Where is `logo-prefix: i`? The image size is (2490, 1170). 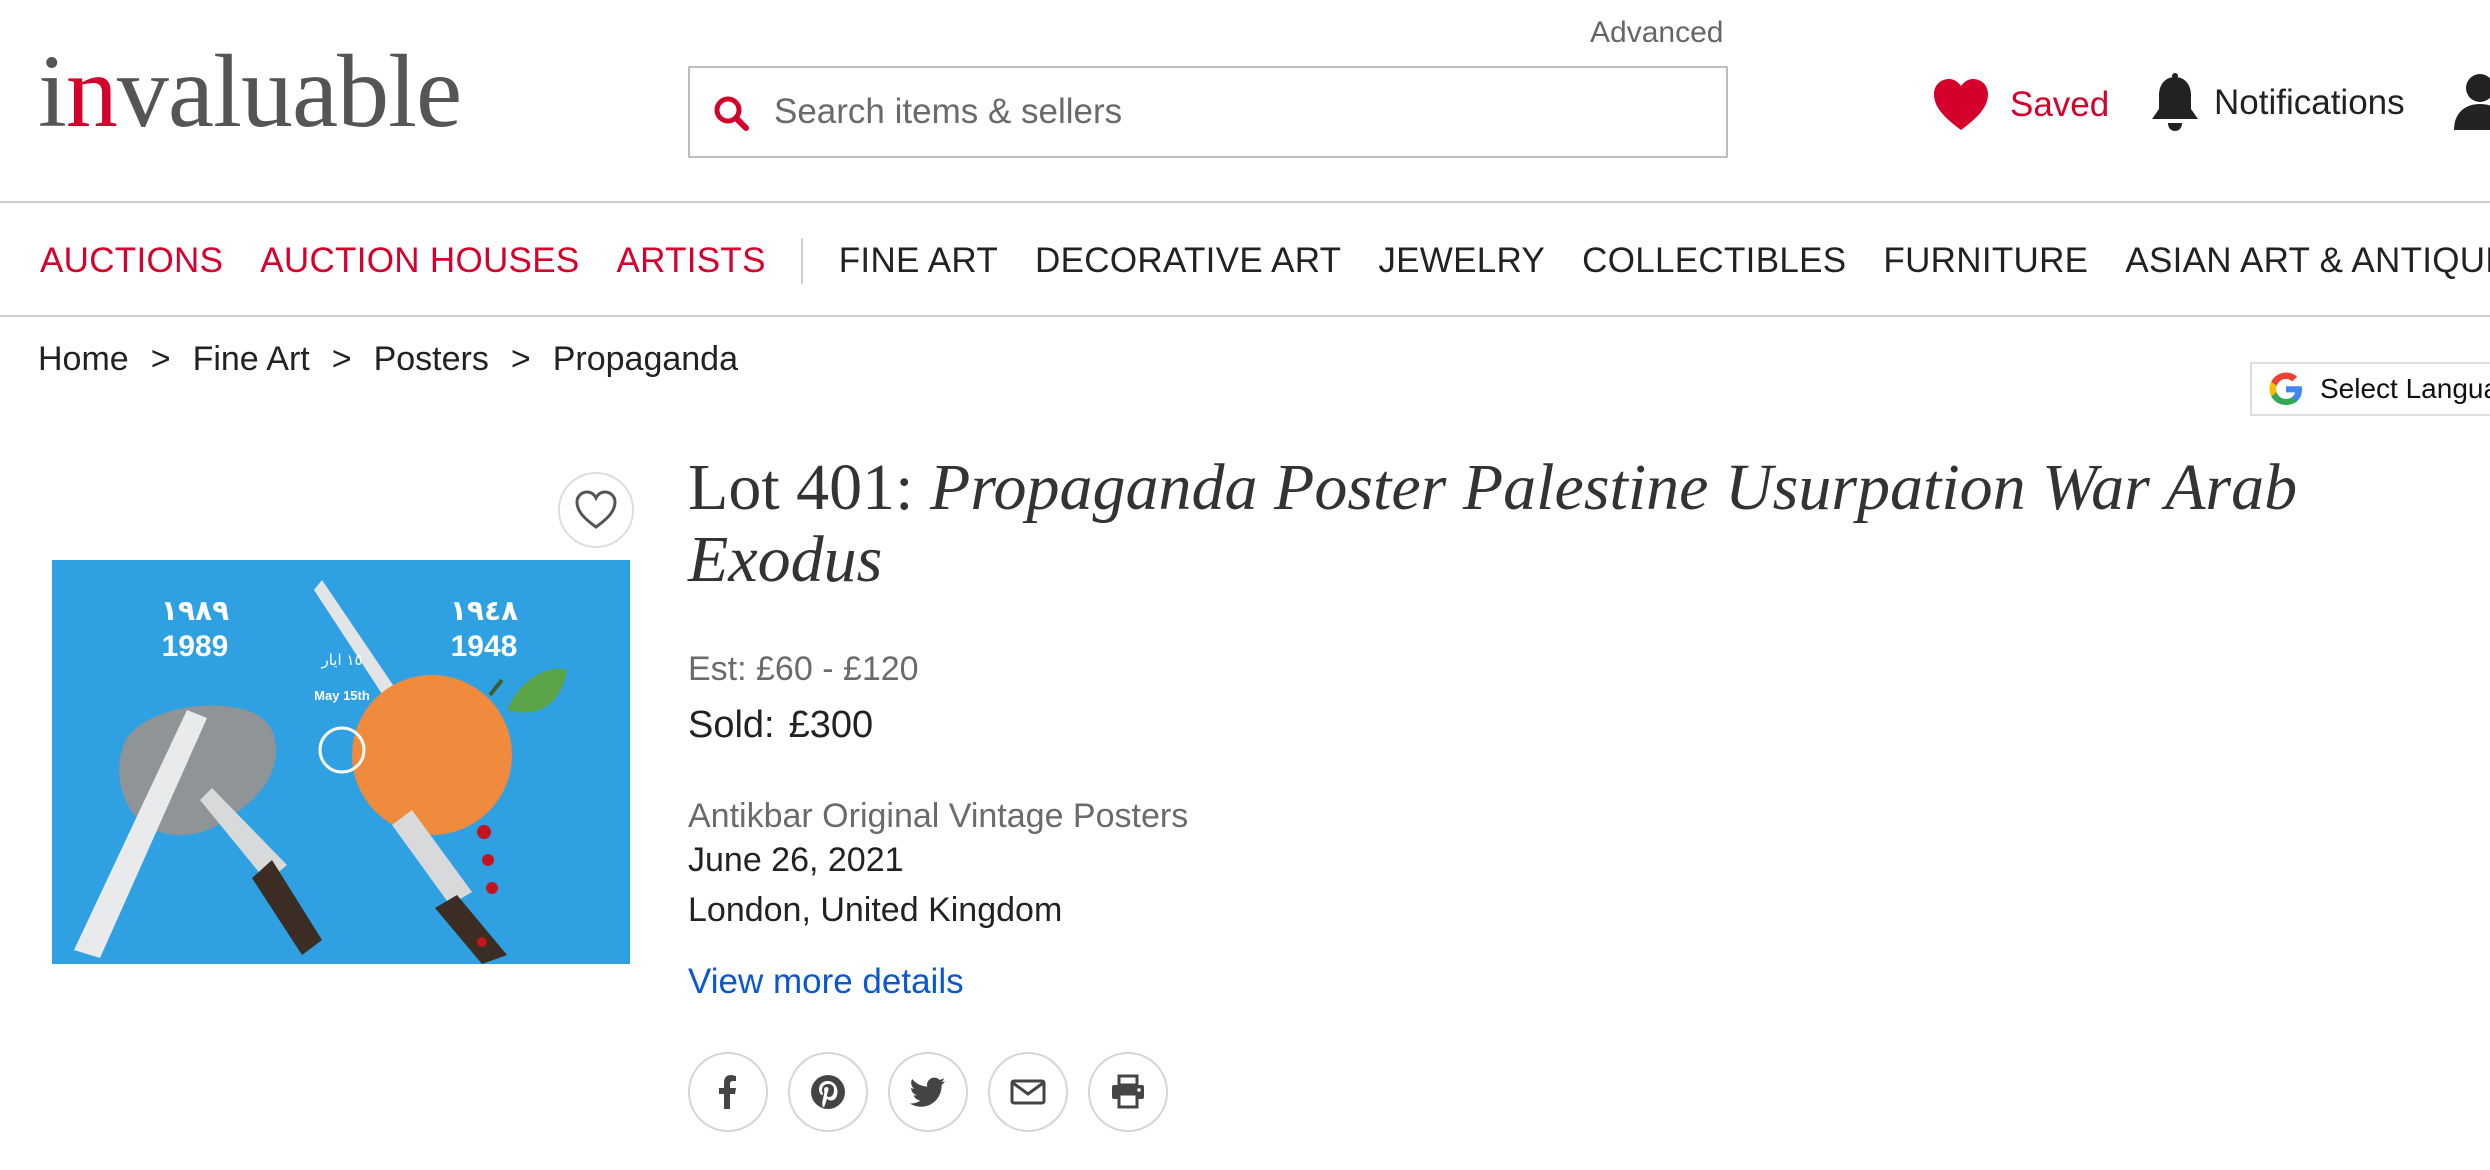 logo-prefix: i is located at coordinates (52, 91).